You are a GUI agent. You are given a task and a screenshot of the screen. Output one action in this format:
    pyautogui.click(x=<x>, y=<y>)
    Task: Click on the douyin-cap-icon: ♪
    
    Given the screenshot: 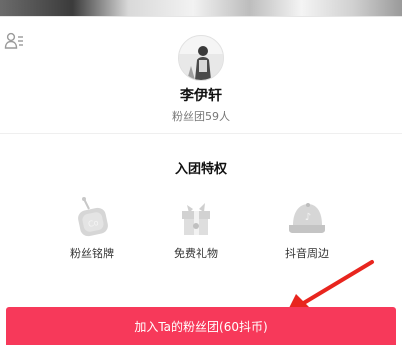 What is the action you would take?
    pyautogui.click(x=307, y=218)
    